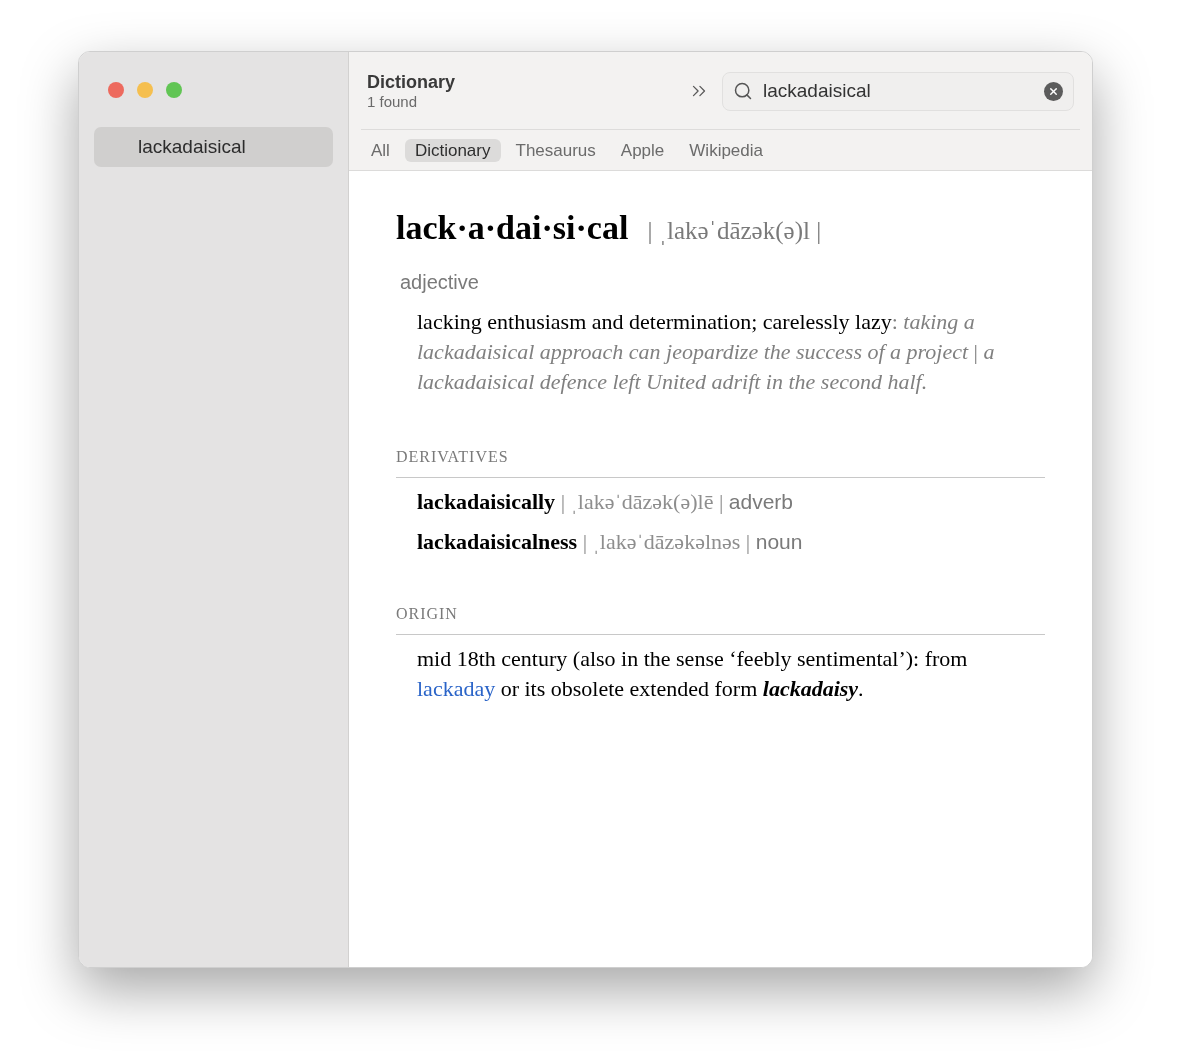 This screenshot has width=1200, height=1060. I want to click on derivative-entry: lackadaisically | ˌlakəˈdāzək(ə)lē | adverb, so click(605, 501).